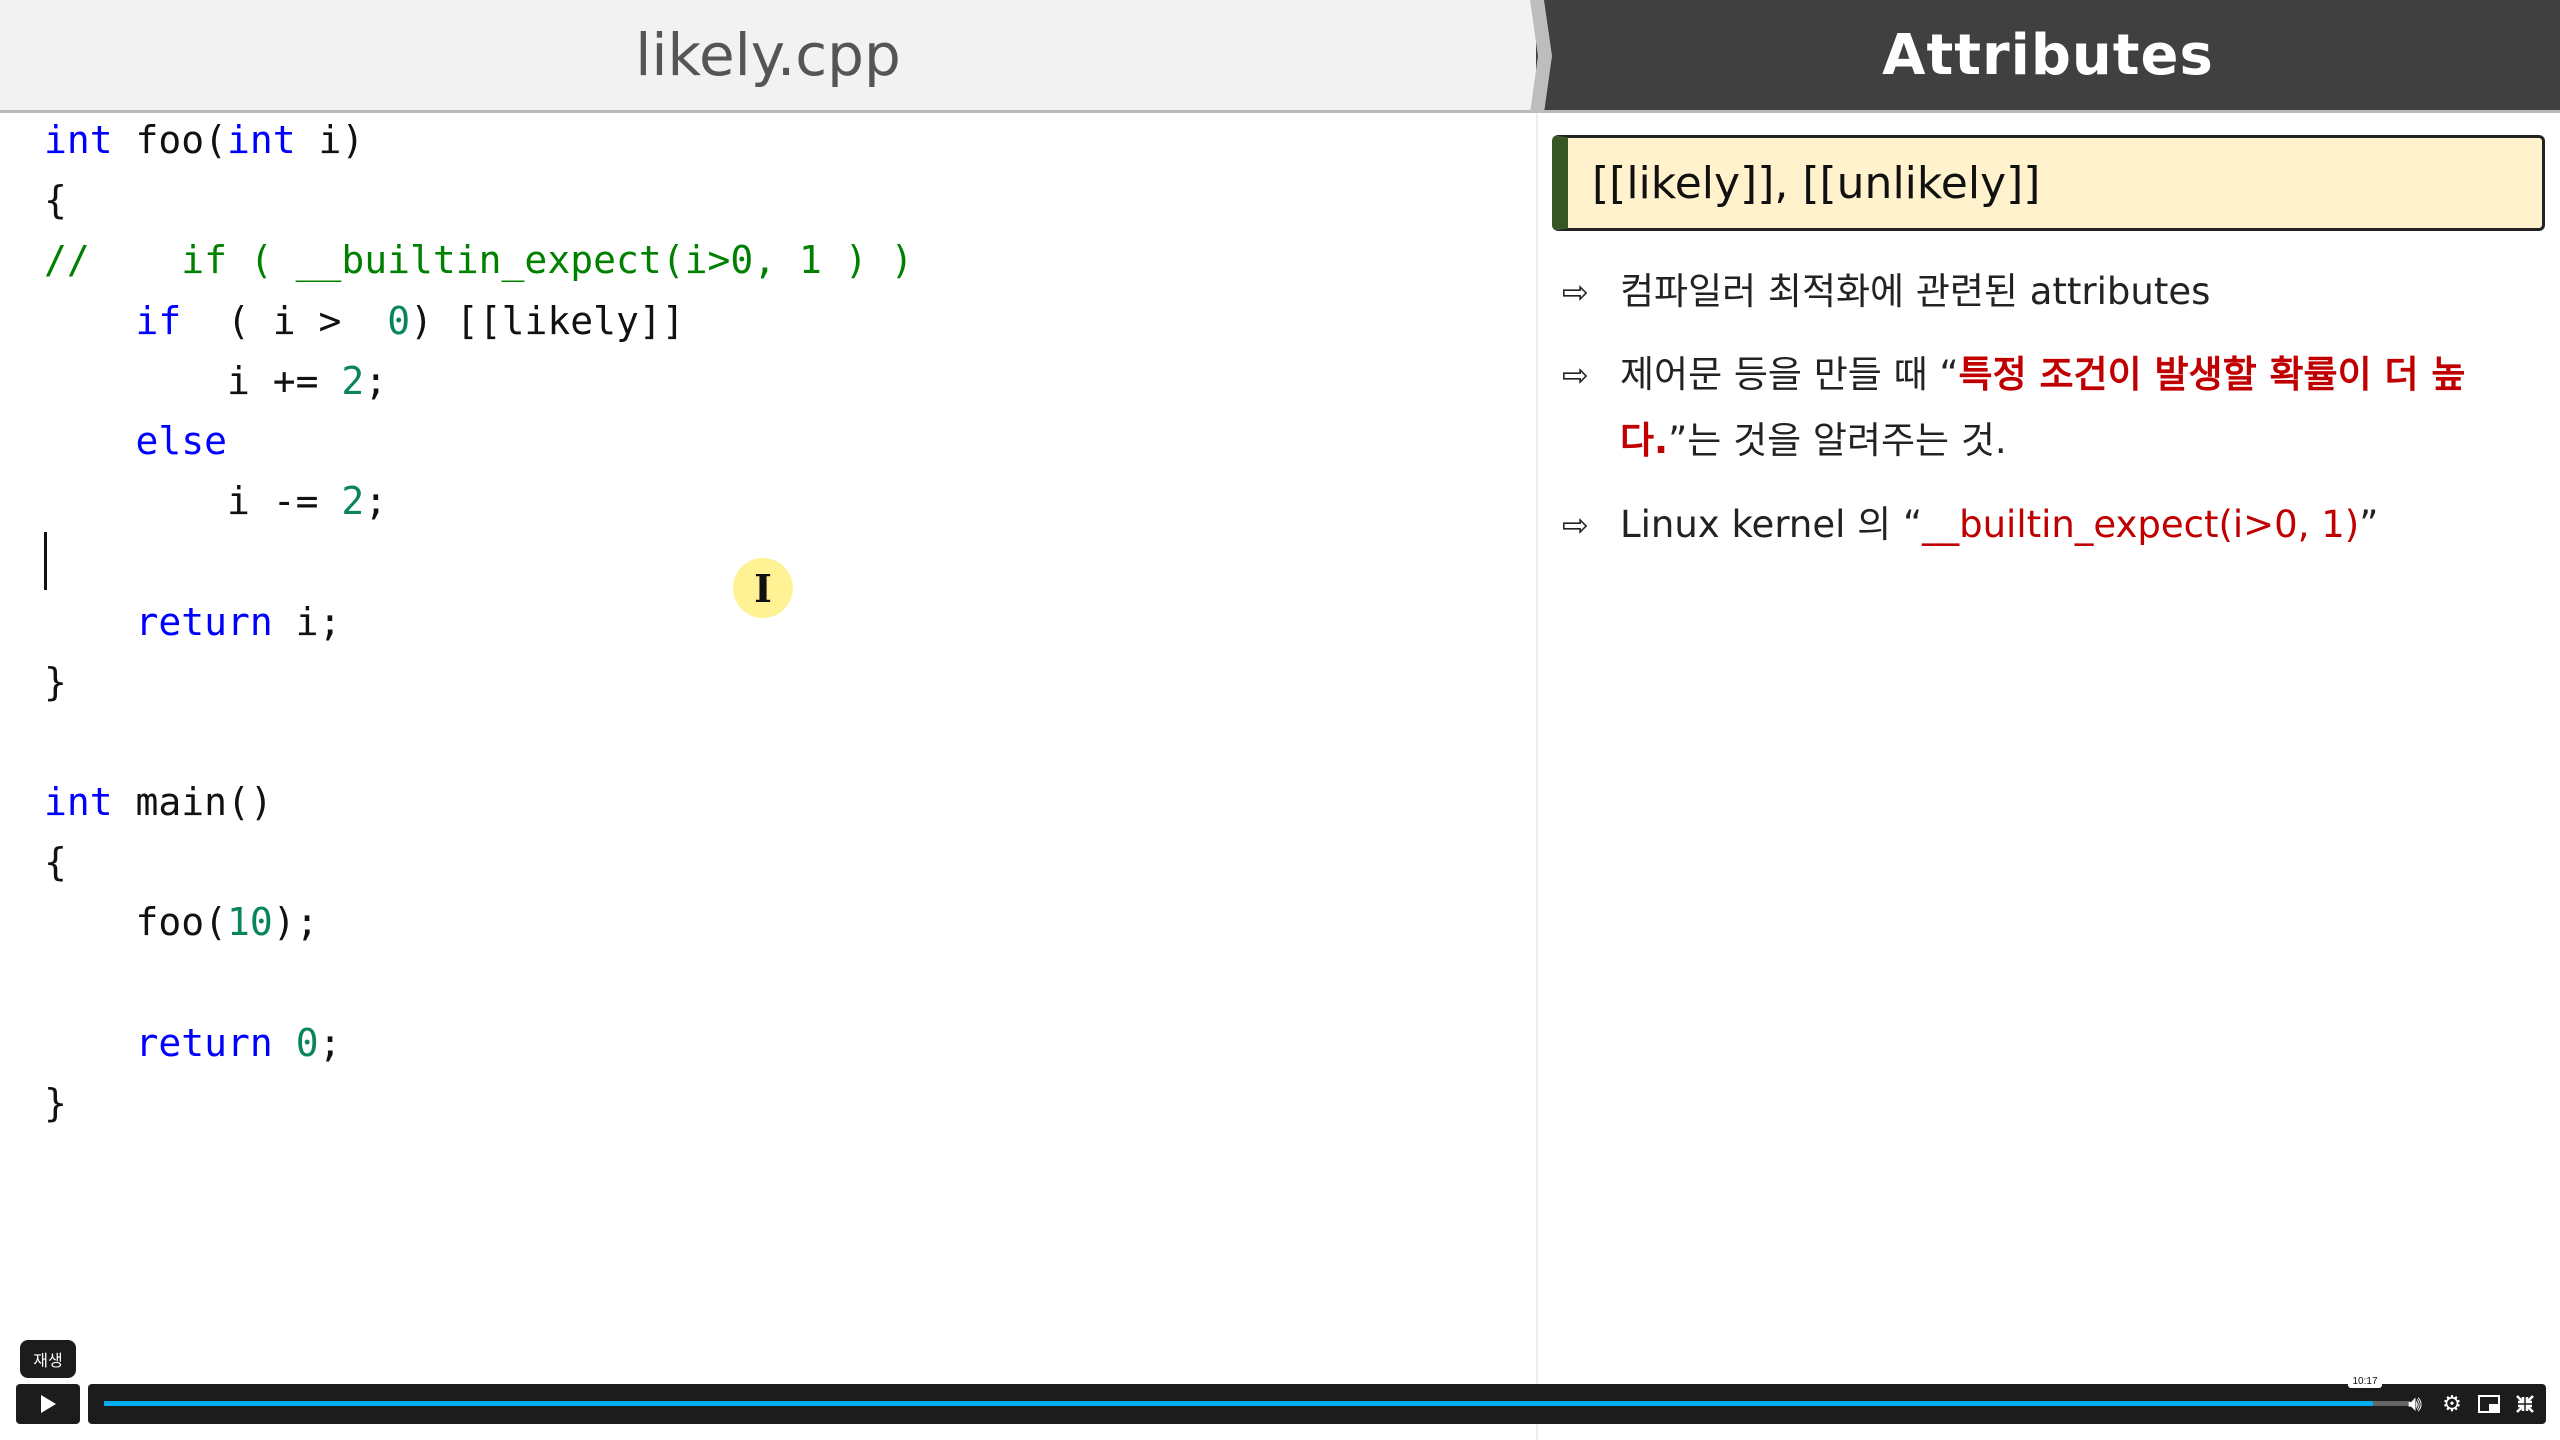 The height and width of the screenshot is (1440, 2560). What do you see at coordinates (330, 140) in the screenshot?
I see `code-token: i)` at bounding box center [330, 140].